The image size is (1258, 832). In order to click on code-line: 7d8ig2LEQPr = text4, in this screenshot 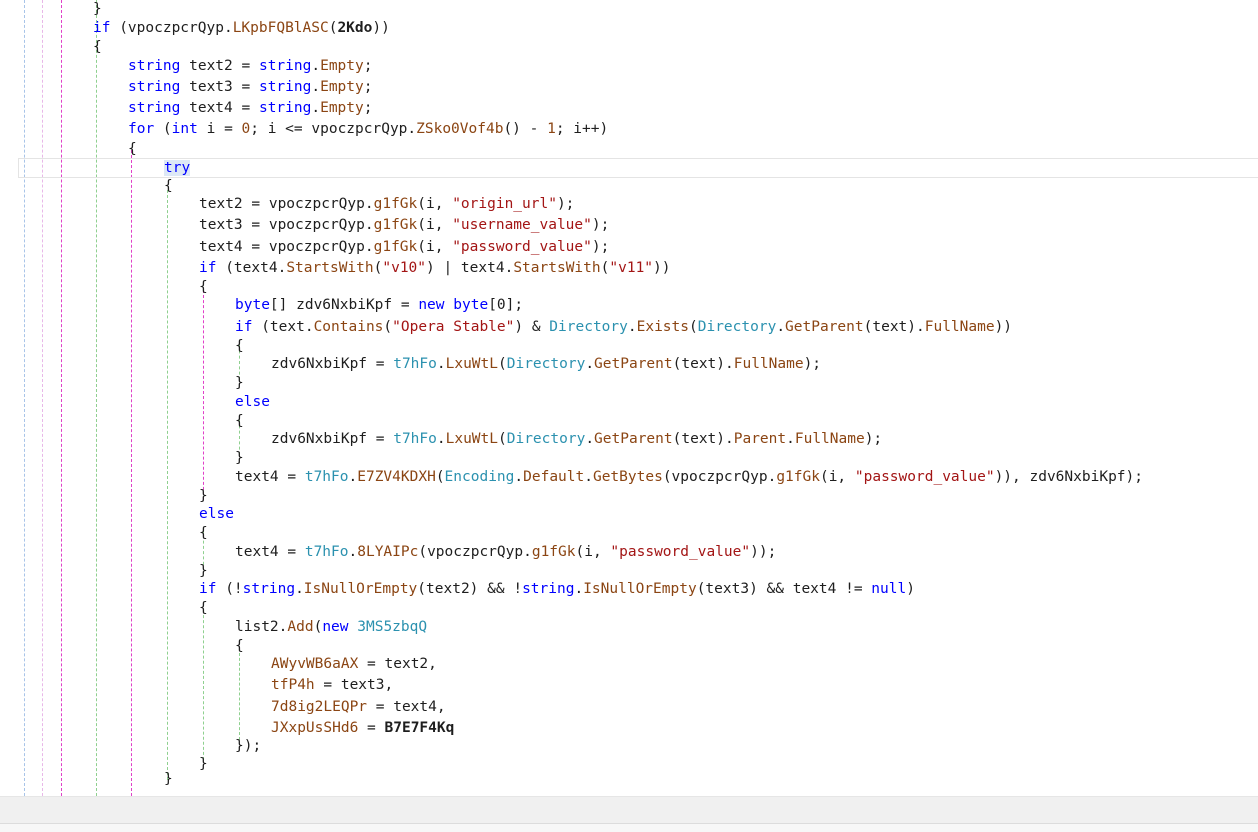, I will do `click(358, 707)`.